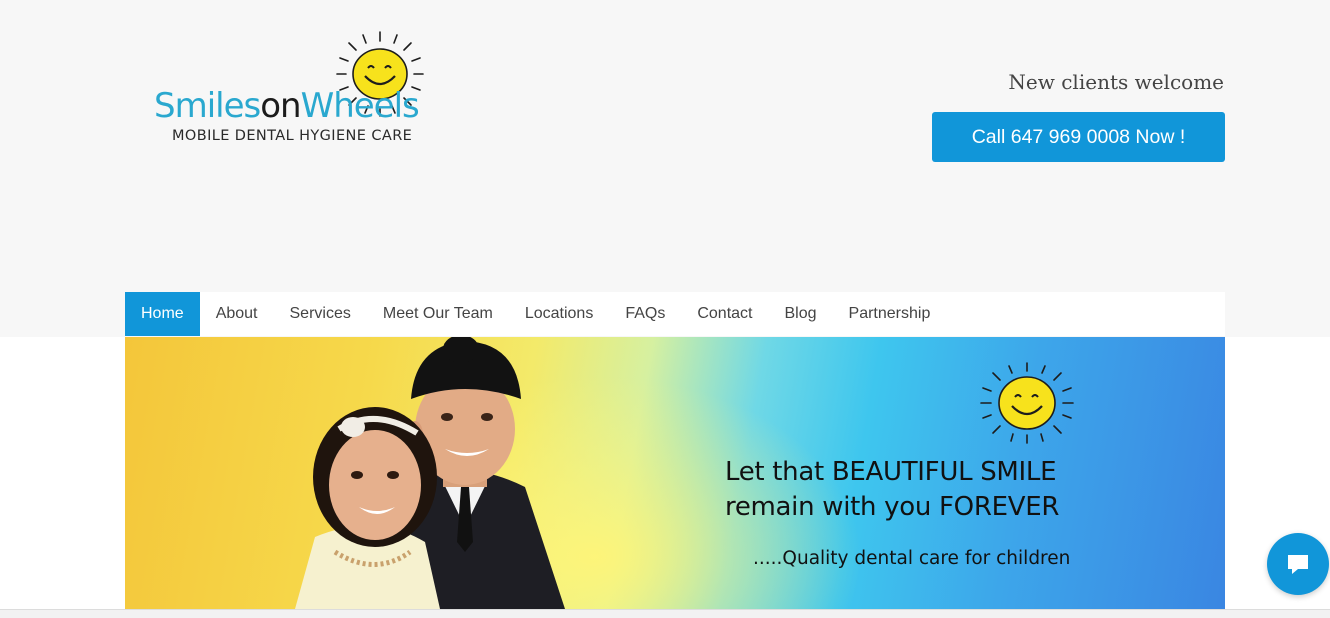  Describe the element at coordinates (280, 106) in the screenshot. I see `logo-word-on: on` at that location.